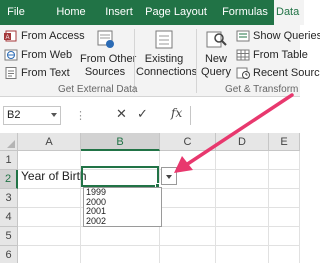  I want to click on select-all-icon, so click(11, 144).